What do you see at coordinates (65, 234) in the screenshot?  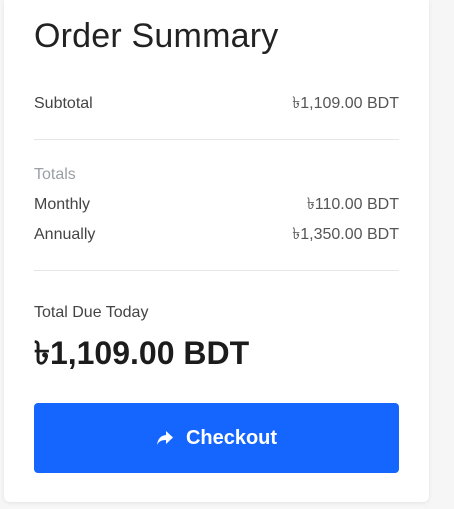 I see `annually-label: Annually` at bounding box center [65, 234].